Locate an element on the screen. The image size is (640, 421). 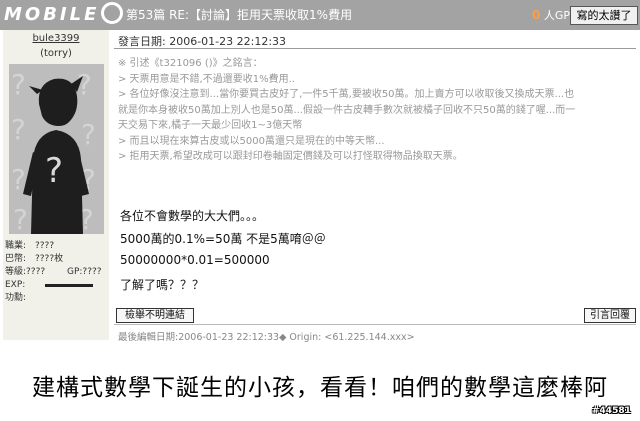
avatar: ? ? ? ? ? ? ? ? ? is located at coordinates (56, 149).